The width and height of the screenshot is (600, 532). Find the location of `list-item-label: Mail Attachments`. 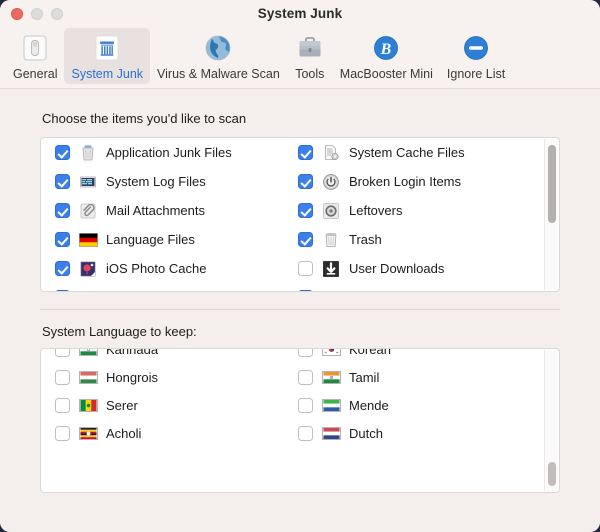

list-item-label: Mail Attachments is located at coordinates (155, 210).